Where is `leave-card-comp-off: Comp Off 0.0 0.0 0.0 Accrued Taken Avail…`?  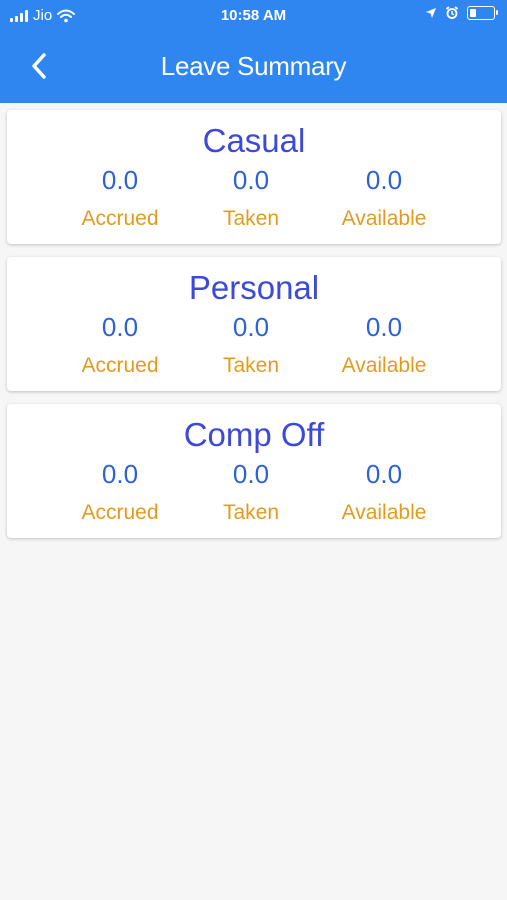
leave-card-comp-off: Comp Off 0.0 0.0 0.0 Accrued Taken Avail… is located at coordinates (254, 471).